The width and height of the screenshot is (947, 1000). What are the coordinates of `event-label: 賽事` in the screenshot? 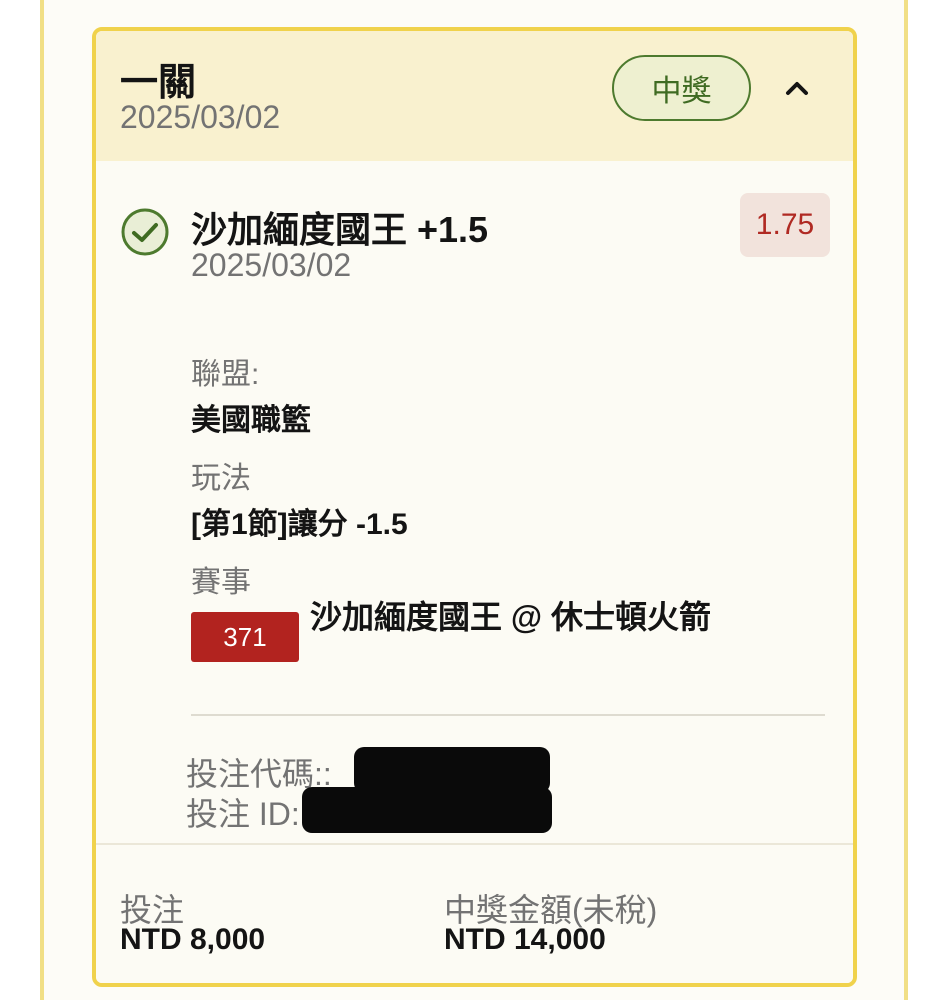 It's located at (221, 582).